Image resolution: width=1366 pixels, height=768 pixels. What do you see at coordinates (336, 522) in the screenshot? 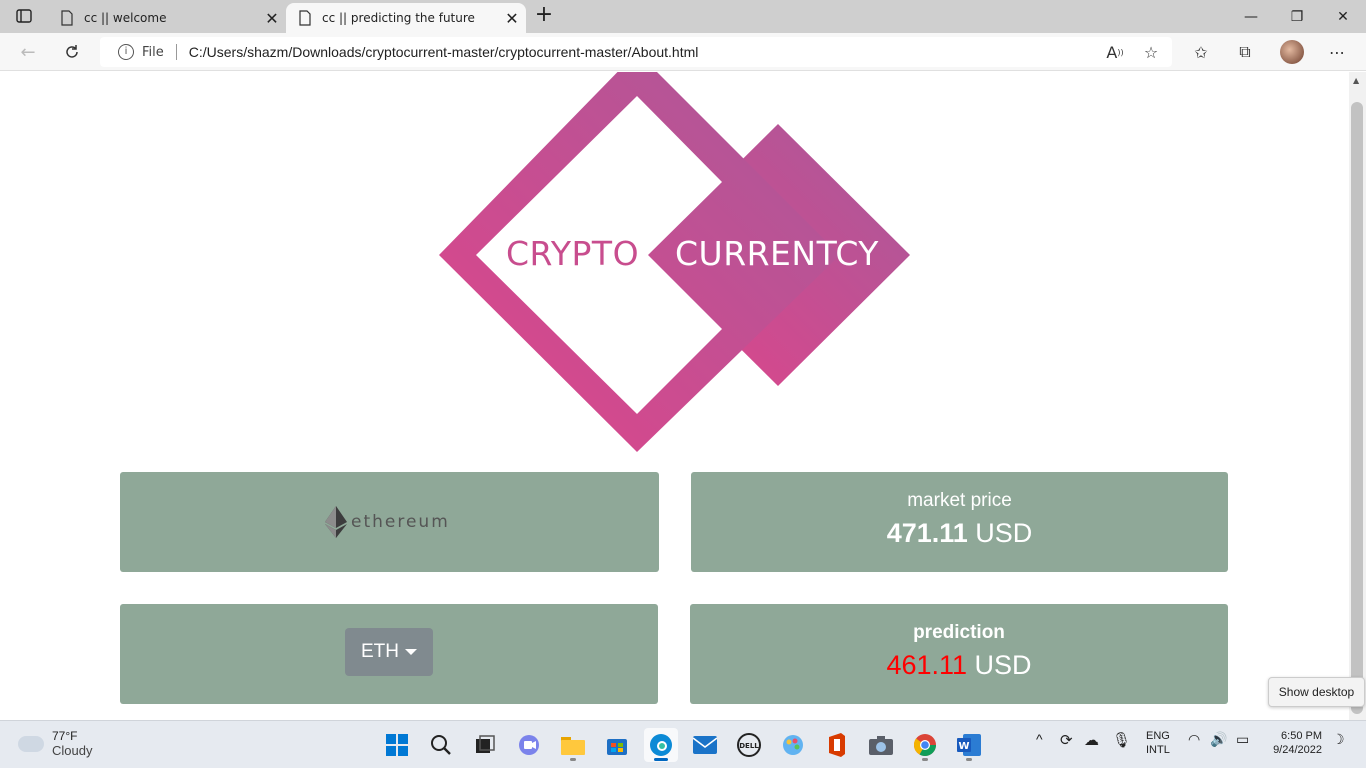
I see `ethereum-icon` at bounding box center [336, 522].